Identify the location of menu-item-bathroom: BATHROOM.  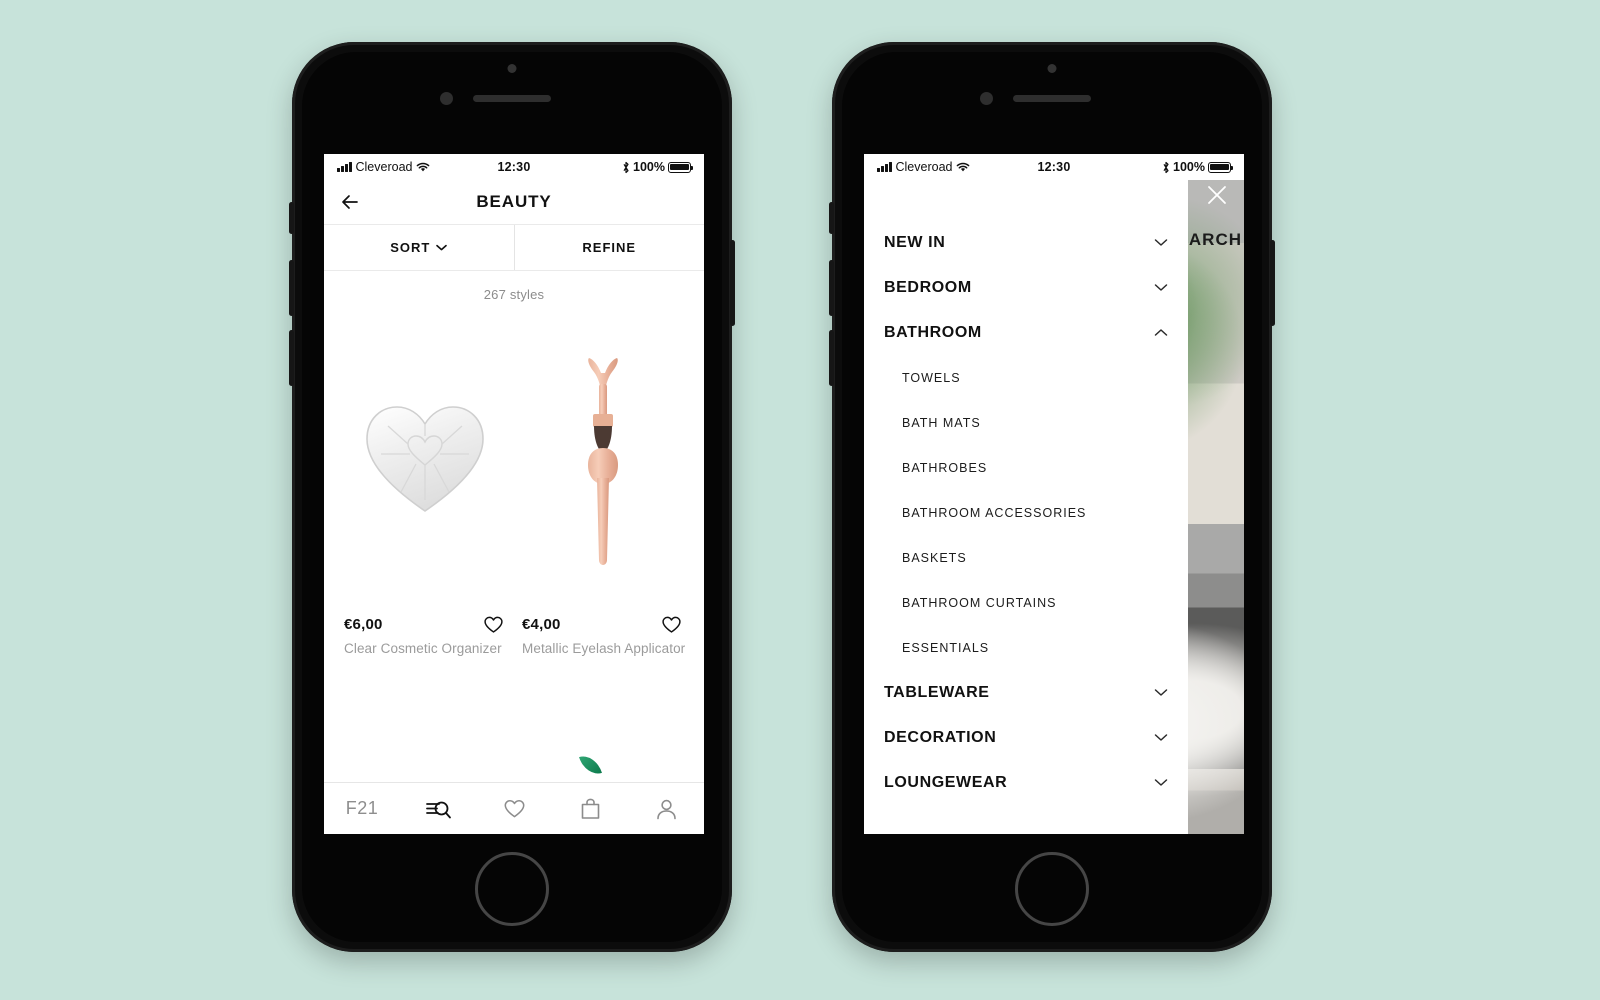
(1026, 332).